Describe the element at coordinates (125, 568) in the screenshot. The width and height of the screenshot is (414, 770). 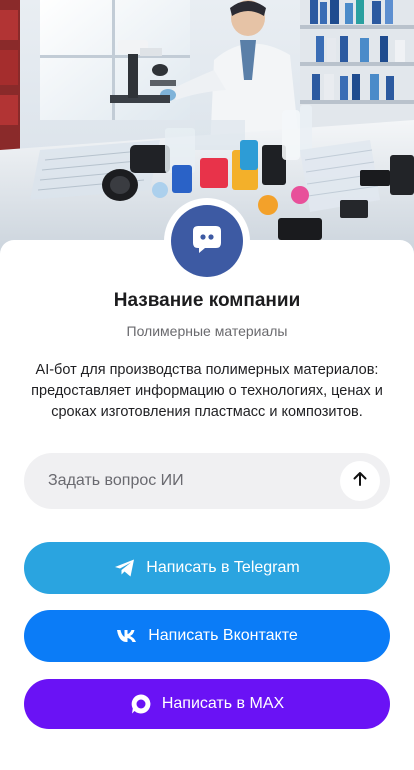
I see `telegram-icon` at that location.